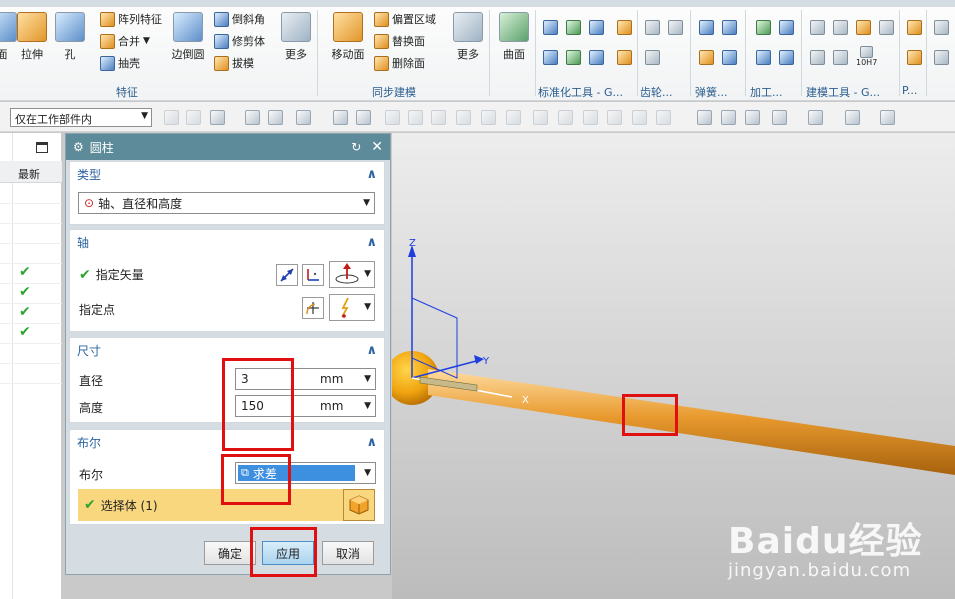 The image size is (955, 599). What do you see at coordinates (78, 147) in the screenshot?
I see `gear-icon: ⚙` at bounding box center [78, 147].